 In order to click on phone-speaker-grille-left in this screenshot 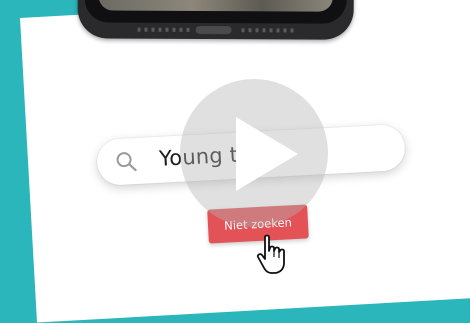, I will do `click(163, 29)`.